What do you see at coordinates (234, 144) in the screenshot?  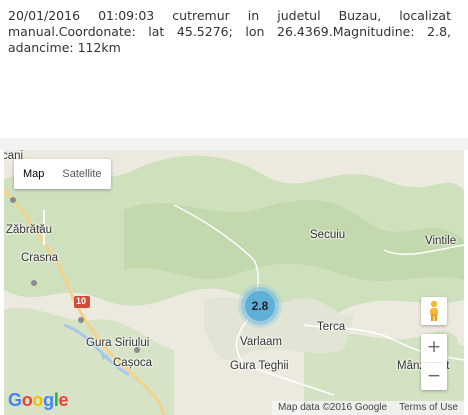 I see `separator` at bounding box center [234, 144].